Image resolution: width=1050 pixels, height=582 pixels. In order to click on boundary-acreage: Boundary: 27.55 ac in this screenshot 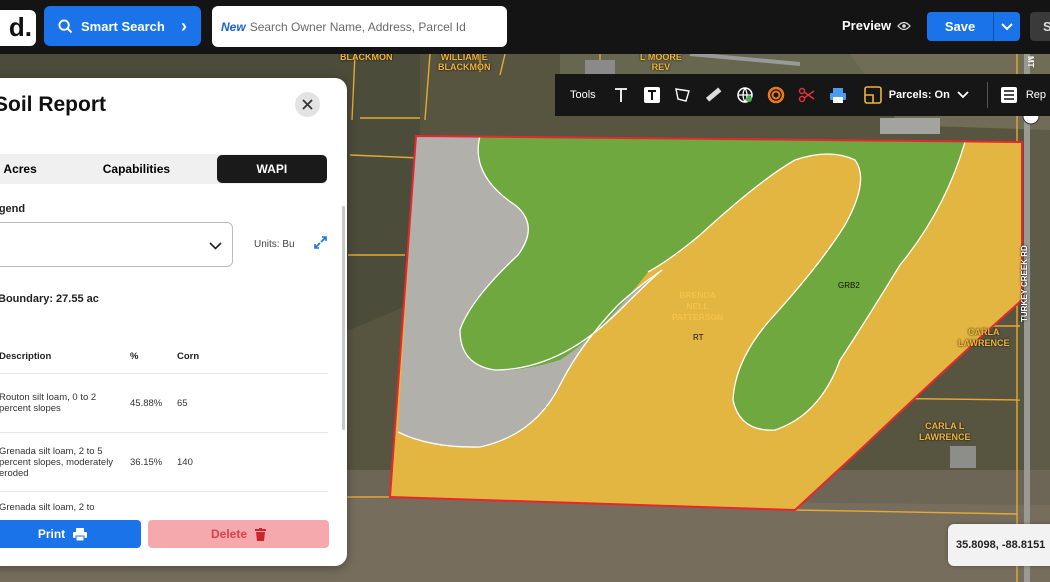, I will do `click(49, 299)`.